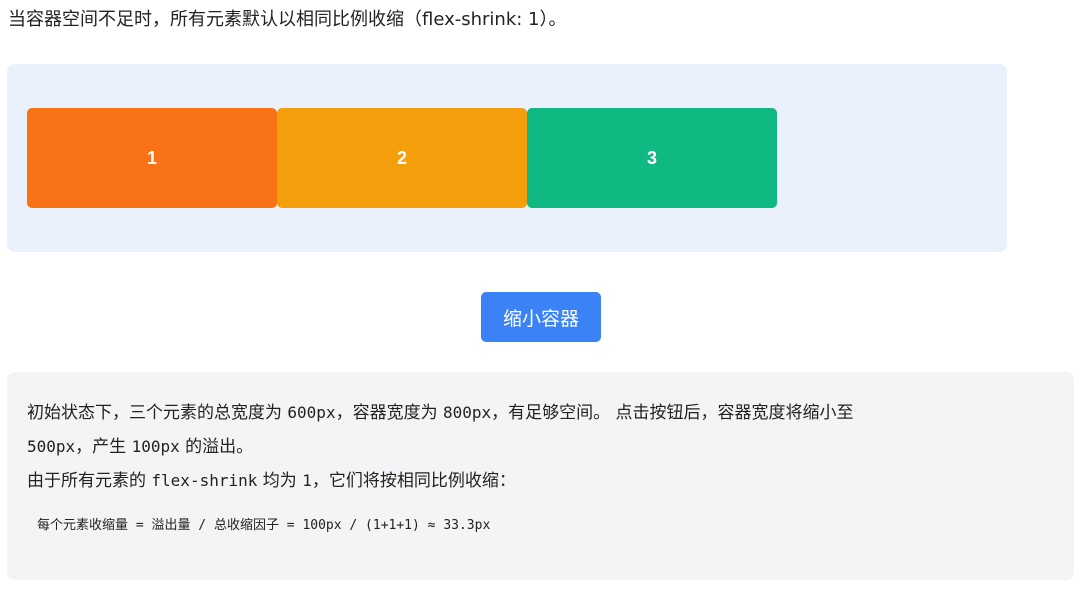 Image resolution: width=1081 pixels, height=589 pixels. I want to click on shrink-container-button: 缩小容器, so click(541, 317).